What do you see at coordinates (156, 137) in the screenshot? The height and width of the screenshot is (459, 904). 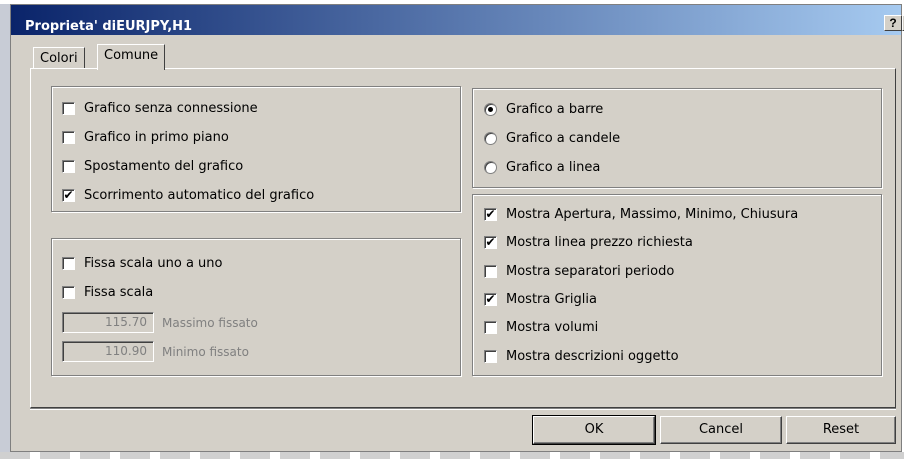 I see `checkbox-label: Grafico in primo piano` at bounding box center [156, 137].